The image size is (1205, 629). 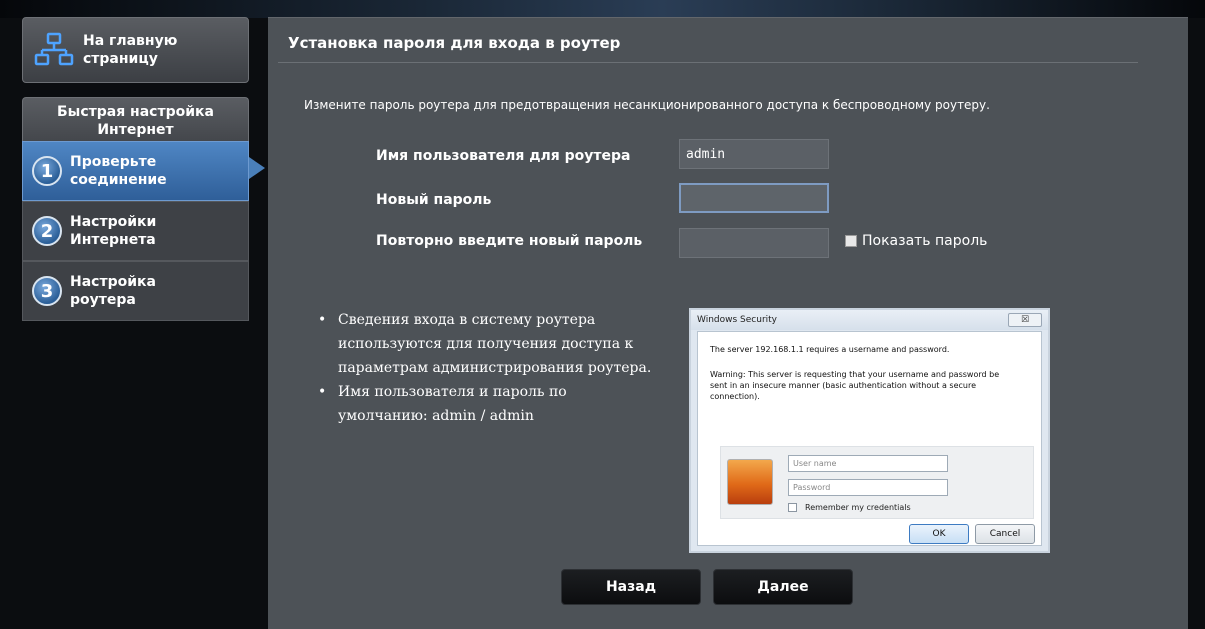 I want to click on active-step-arrow-icon, so click(x=257, y=168).